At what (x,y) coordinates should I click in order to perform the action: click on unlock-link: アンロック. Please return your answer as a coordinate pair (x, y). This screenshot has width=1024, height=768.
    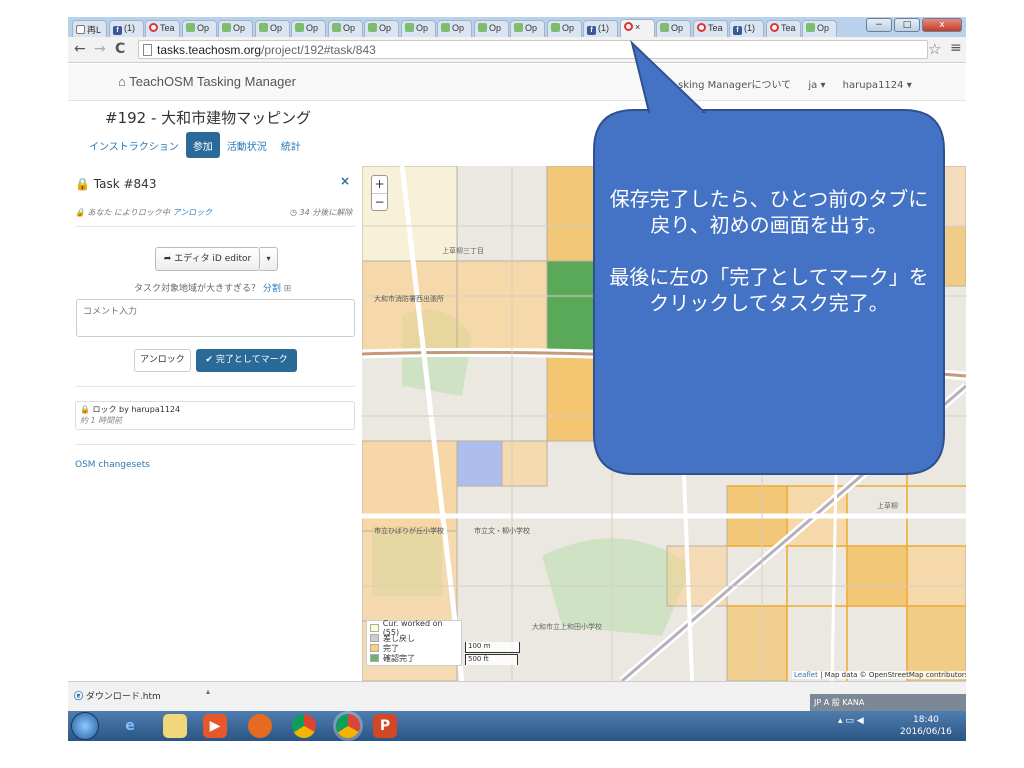
    Looking at the image, I should click on (192, 212).